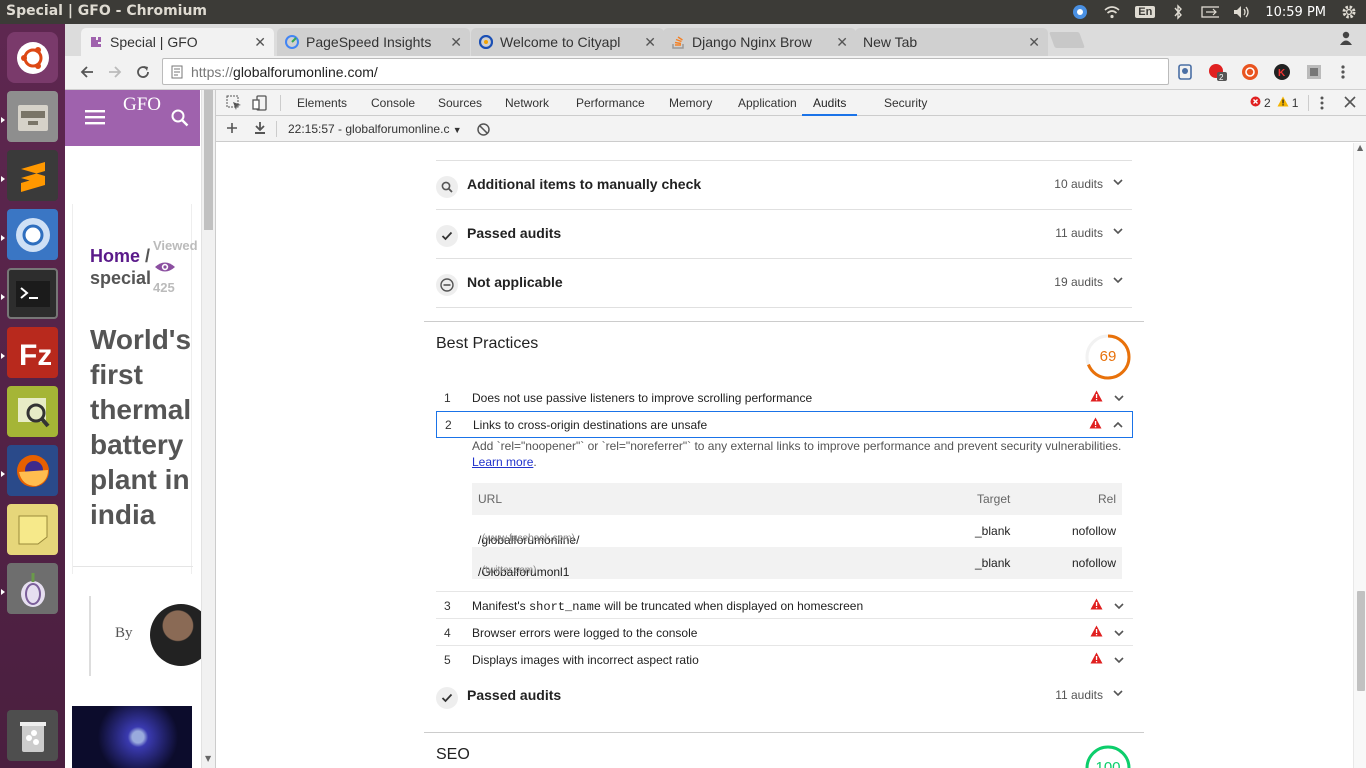  I want to click on audit-number: 4, so click(447, 633).